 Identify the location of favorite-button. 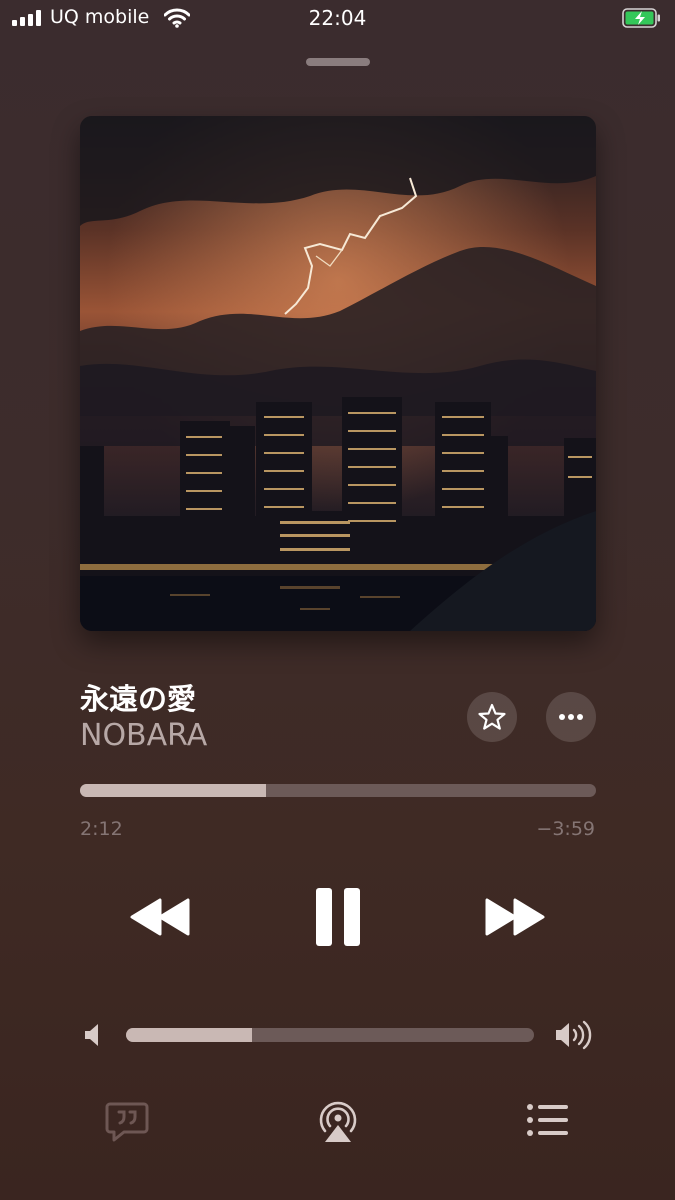
(492, 717).